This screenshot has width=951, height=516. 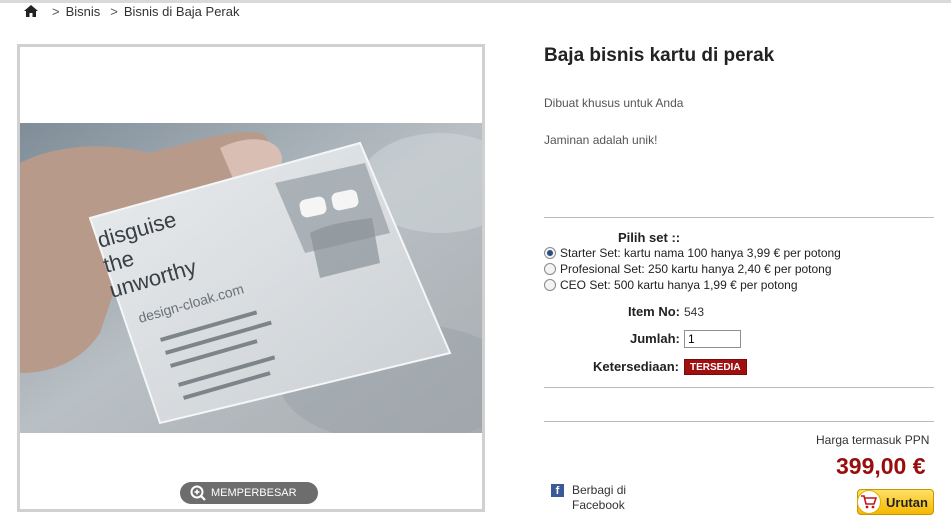 I want to click on availability-label: Ketersediaan:, so click(x=636, y=366).